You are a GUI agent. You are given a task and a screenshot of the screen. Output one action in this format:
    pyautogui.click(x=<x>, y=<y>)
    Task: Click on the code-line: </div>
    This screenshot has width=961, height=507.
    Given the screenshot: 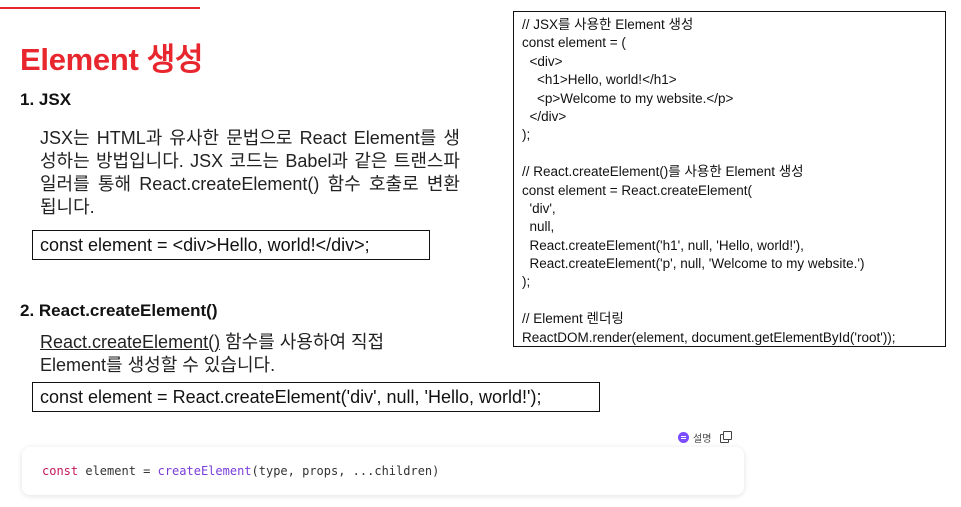 What is the action you would take?
    pyautogui.click(x=544, y=116)
    